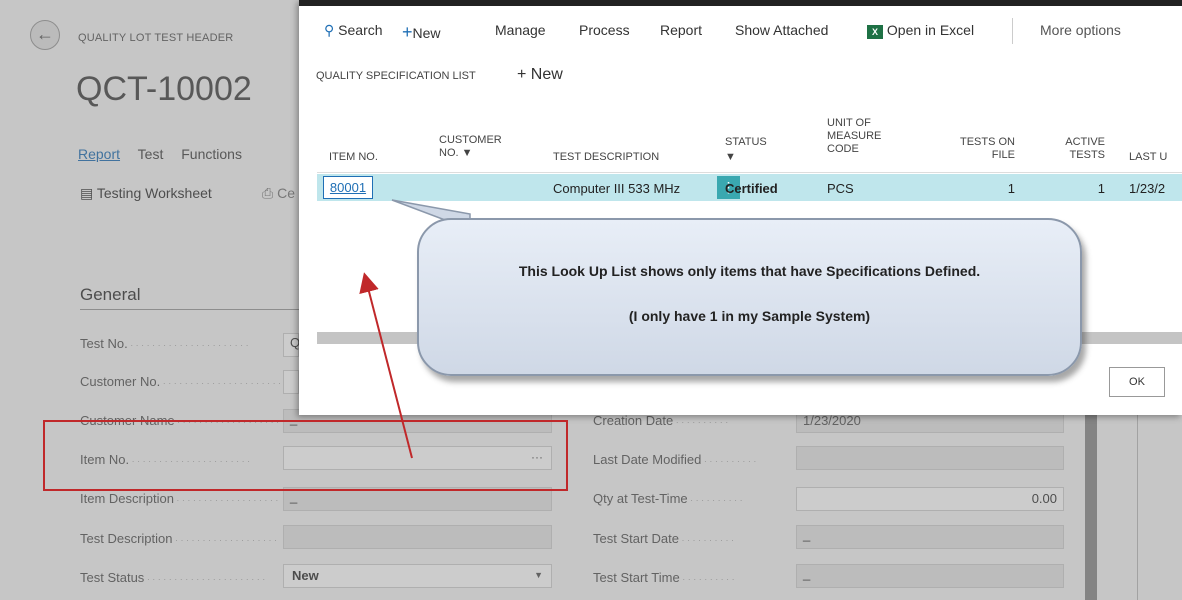  What do you see at coordinates (749, 316) in the screenshot?
I see `callout-line-2: (I only have 1 in my Sample System)` at bounding box center [749, 316].